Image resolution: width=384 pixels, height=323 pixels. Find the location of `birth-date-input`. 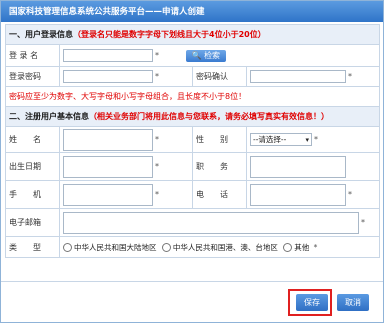

birth-date-input is located at coordinates (108, 166).